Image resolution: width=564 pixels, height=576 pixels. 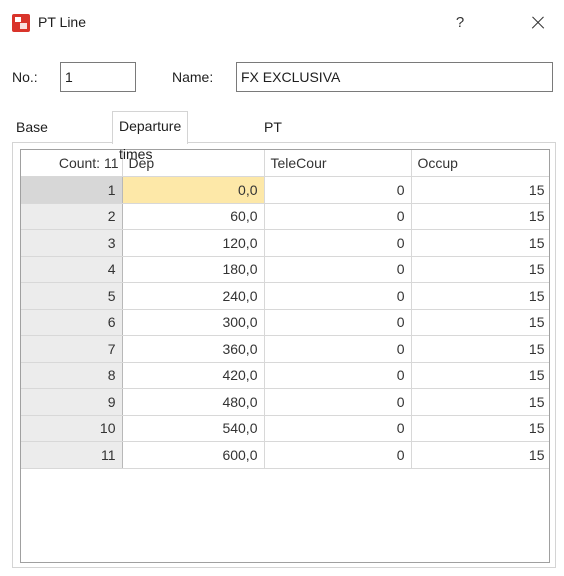 What do you see at coordinates (338, 163) in the screenshot?
I see `telecour-column-header: TeleCour` at bounding box center [338, 163].